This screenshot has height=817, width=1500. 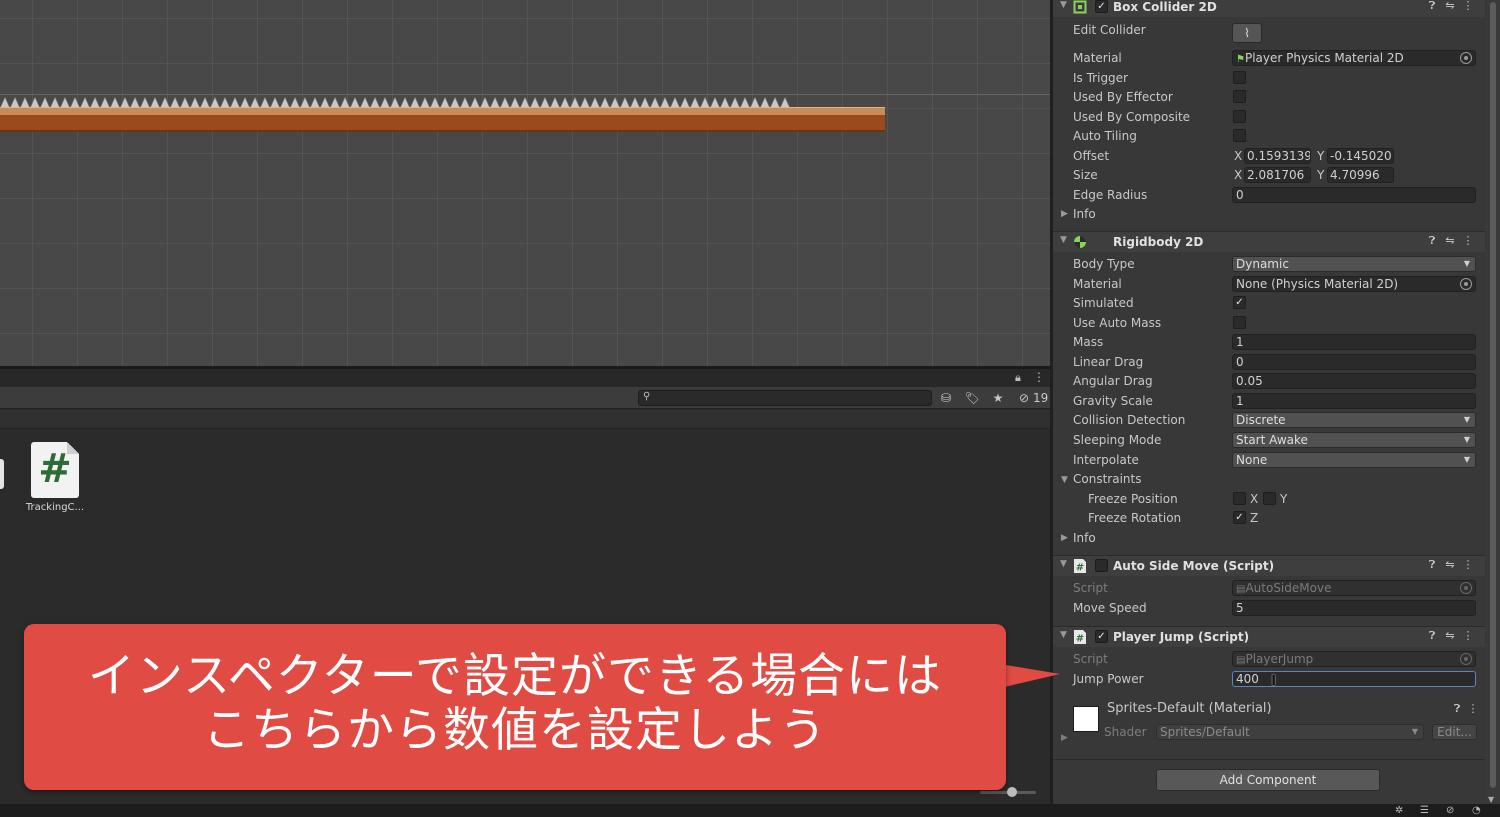 I want to click on sleeping-mode-label: Sleeping Mode, so click(x=1117, y=440).